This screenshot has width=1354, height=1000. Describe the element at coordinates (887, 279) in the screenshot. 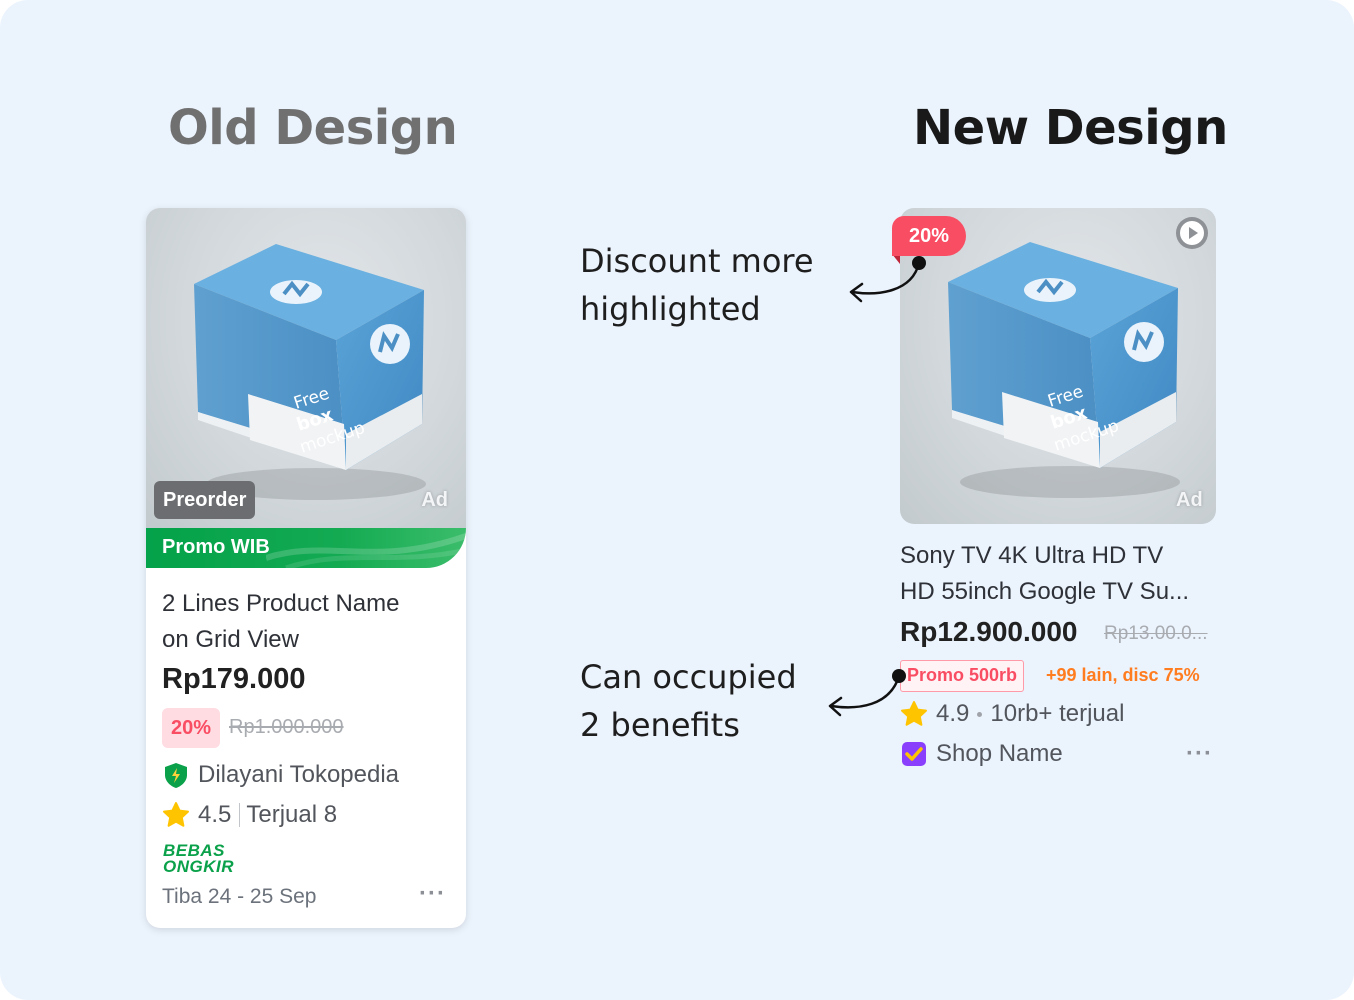

I see `discount-arrow` at that location.